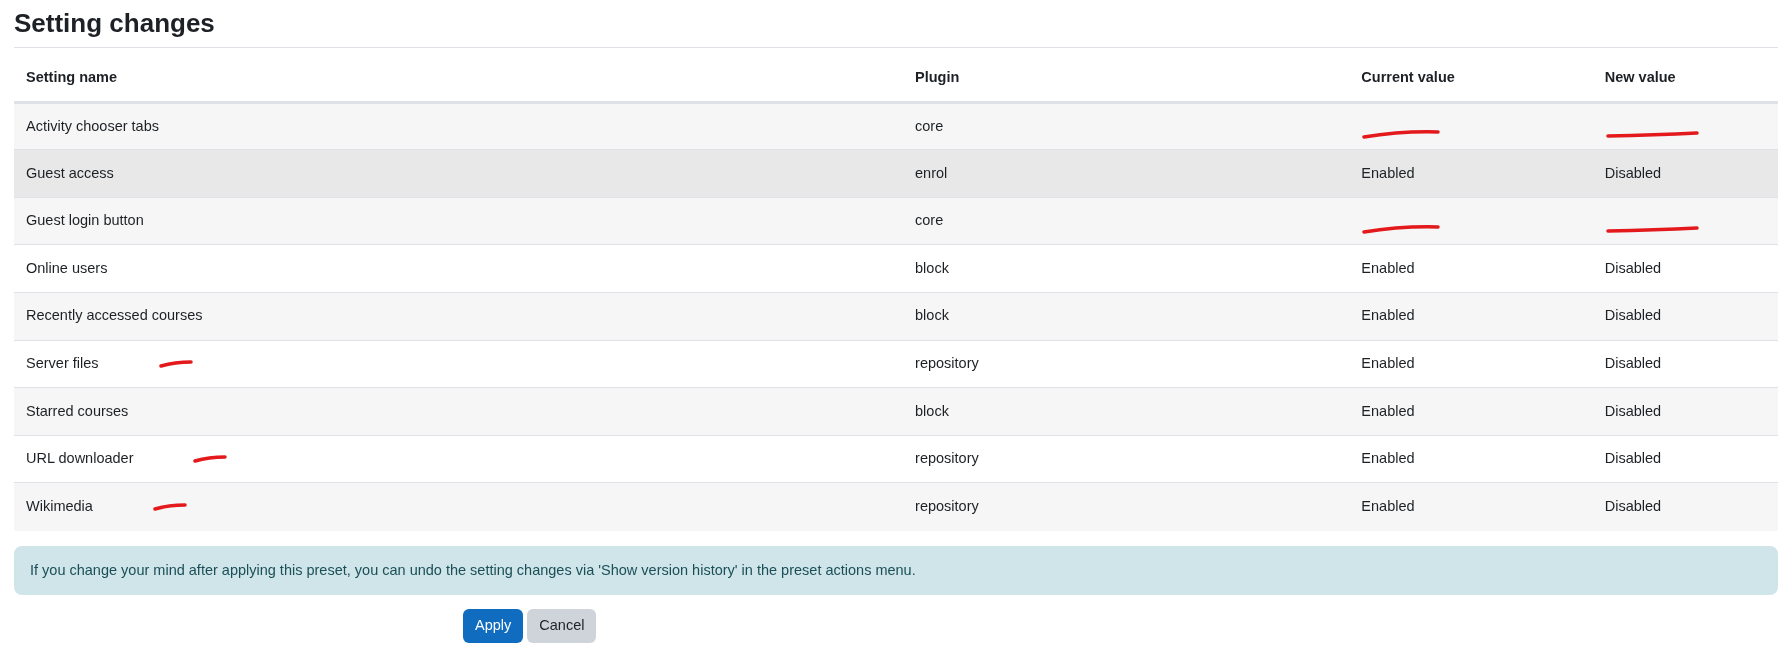 The height and width of the screenshot is (646, 1792). What do you see at coordinates (562, 626) in the screenshot?
I see `cancel-button: Cancel` at bounding box center [562, 626].